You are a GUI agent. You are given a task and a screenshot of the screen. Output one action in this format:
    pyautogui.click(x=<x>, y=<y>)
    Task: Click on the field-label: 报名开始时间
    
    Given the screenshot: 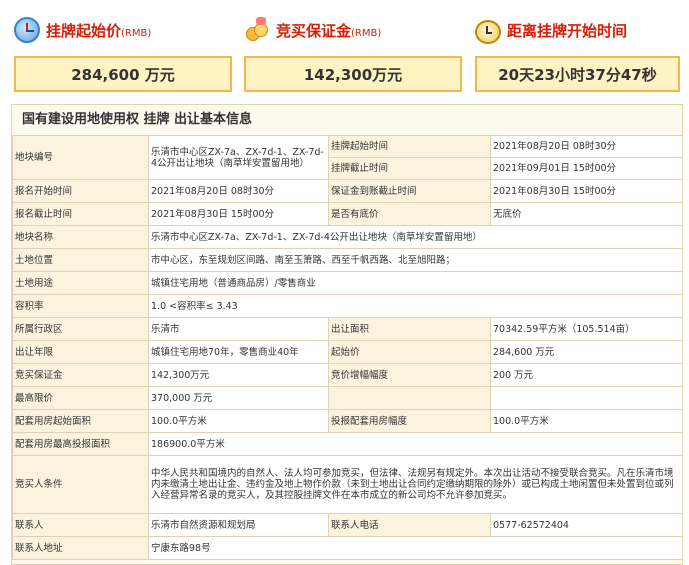 What is the action you would take?
    pyautogui.click(x=80, y=191)
    